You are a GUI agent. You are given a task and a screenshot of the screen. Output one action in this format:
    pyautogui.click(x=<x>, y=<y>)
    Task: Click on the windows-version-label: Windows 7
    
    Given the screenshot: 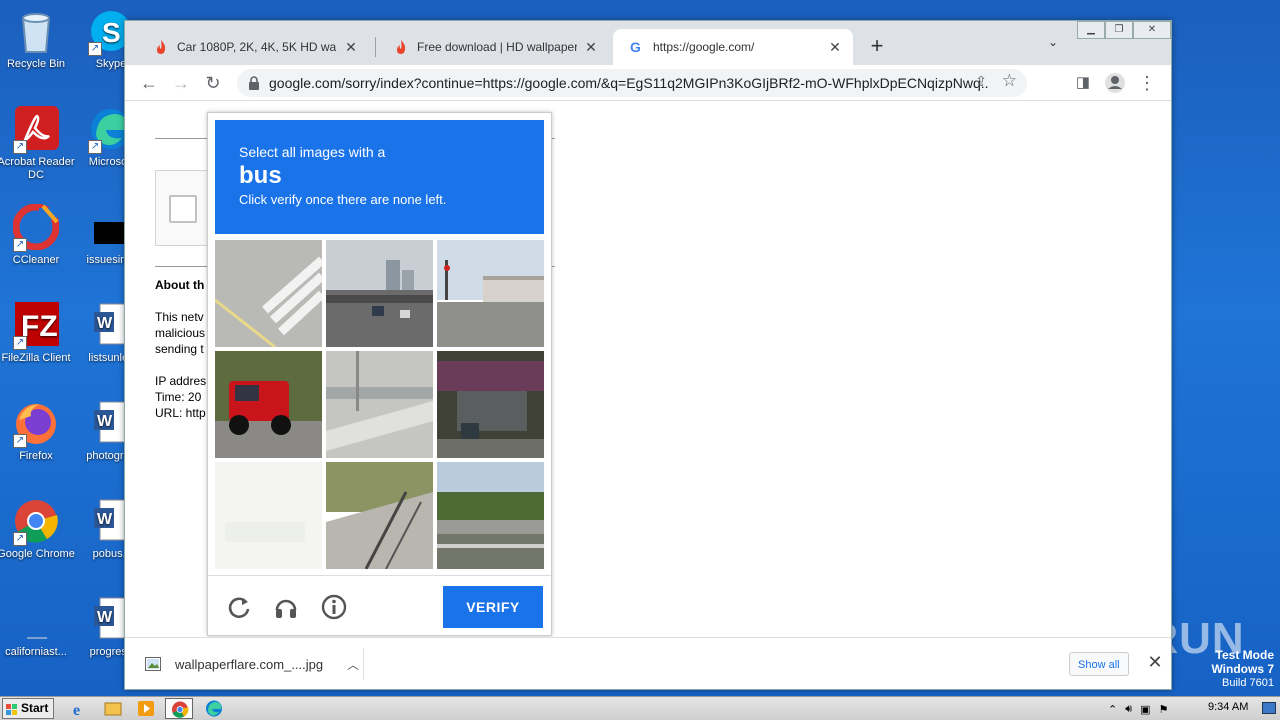 What is the action you would take?
    pyautogui.click(x=1242, y=669)
    